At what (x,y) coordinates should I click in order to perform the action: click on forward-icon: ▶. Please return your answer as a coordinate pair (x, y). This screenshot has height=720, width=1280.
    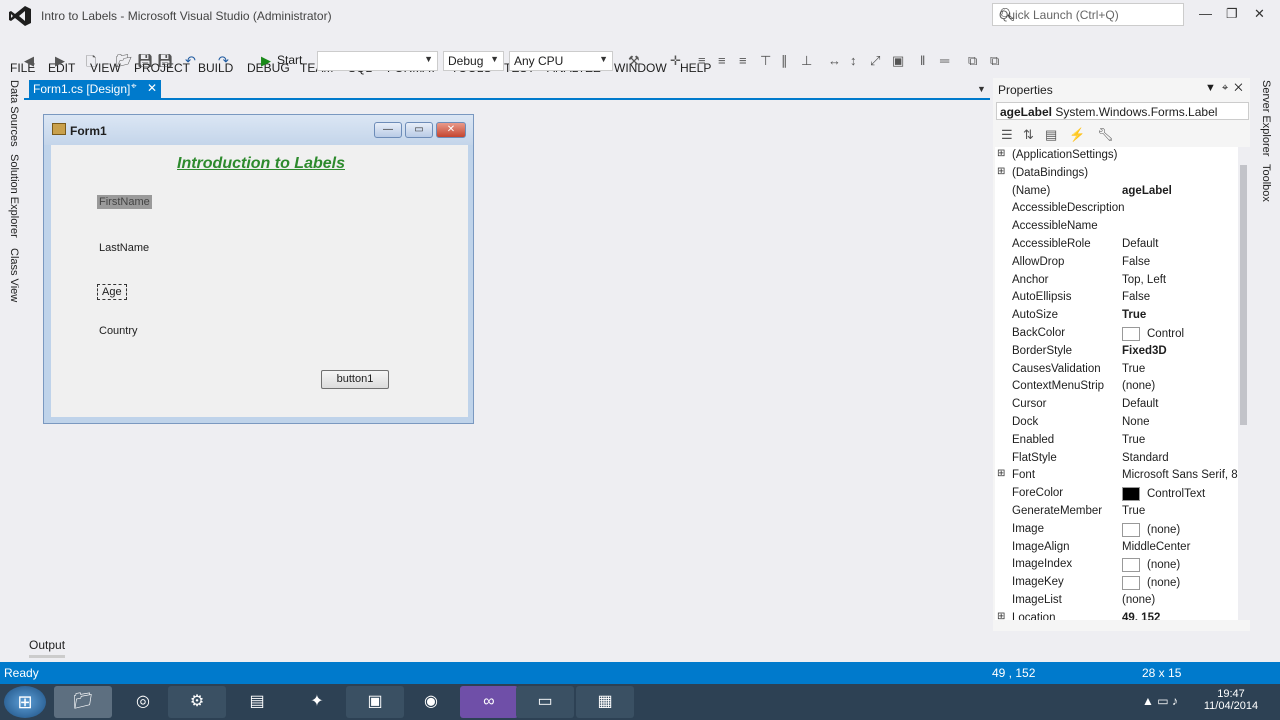
    Looking at the image, I should click on (60, 61).